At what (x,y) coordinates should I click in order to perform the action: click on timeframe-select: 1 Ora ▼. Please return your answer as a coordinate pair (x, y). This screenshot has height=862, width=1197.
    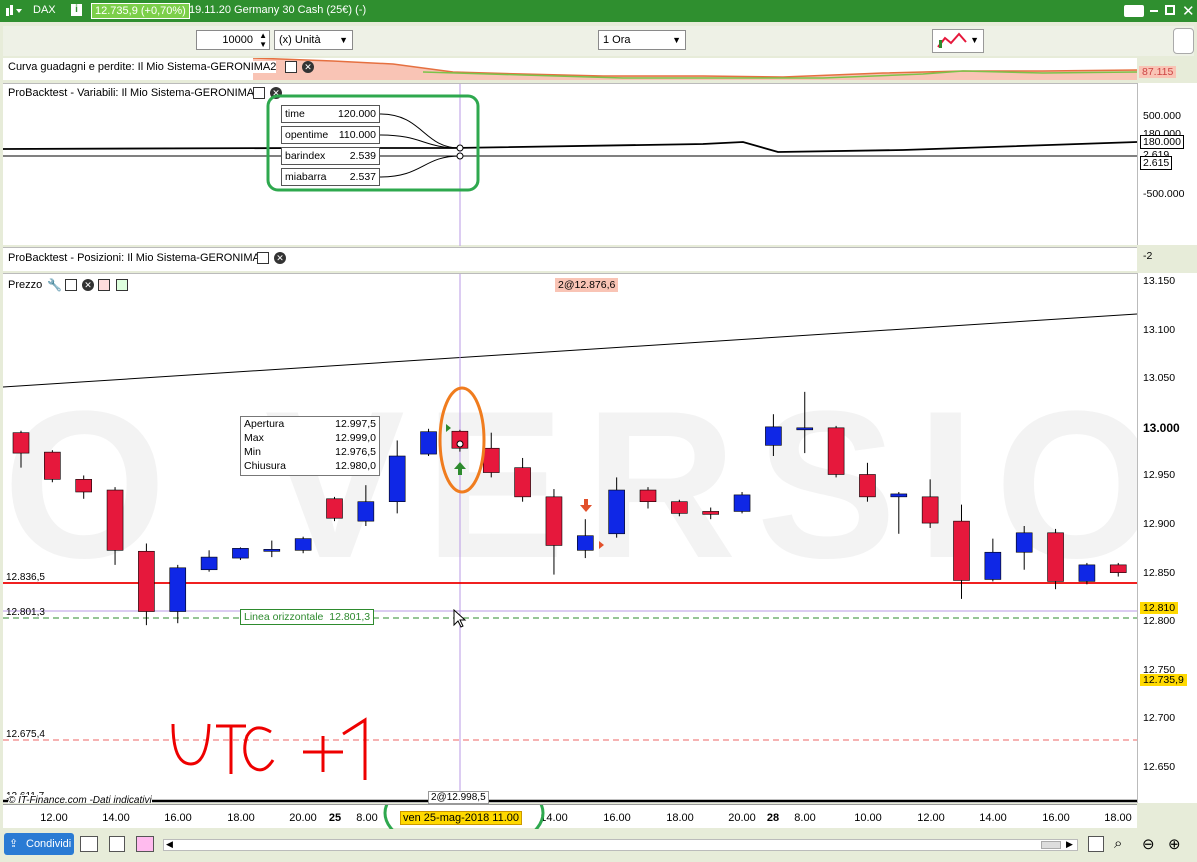
    Looking at the image, I should click on (642, 40).